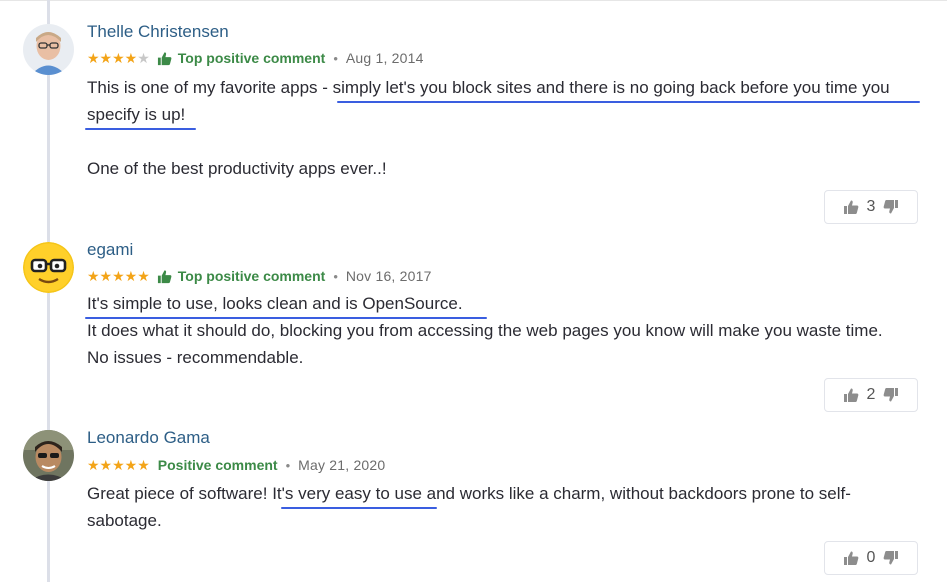 The height and width of the screenshot is (582, 947). Describe the element at coordinates (148, 438) in the screenshot. I see `review-author: Leonardo Gama` at that location.